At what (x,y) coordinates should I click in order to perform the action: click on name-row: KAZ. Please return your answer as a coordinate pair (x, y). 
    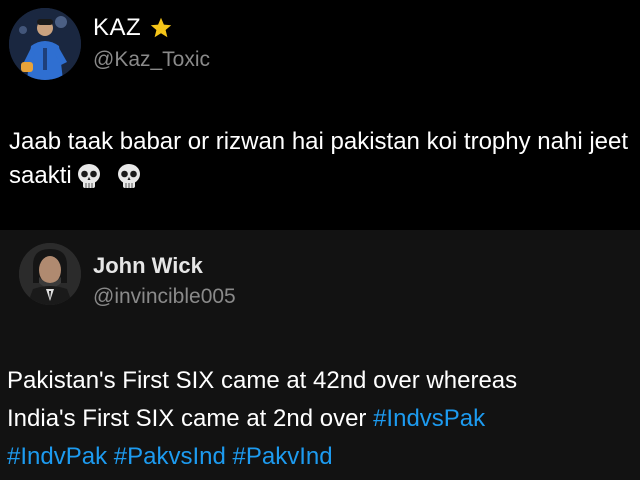
    Looking at the image, I should click on (133, 28).